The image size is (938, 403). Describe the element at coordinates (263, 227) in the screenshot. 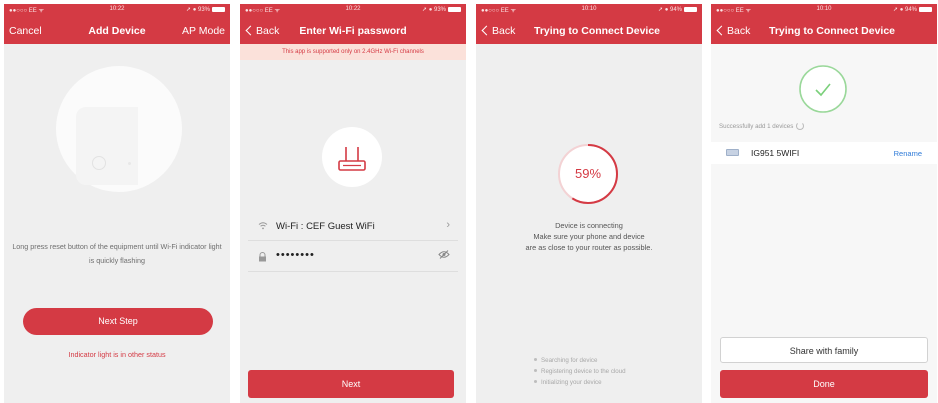

I see `wifi-icon` at that location.